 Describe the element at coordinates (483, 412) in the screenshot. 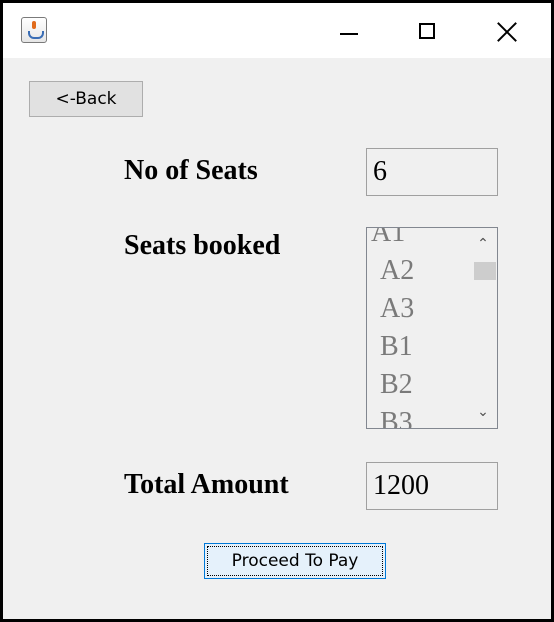

I see `chevron-down-icon: ⌄` at that location.